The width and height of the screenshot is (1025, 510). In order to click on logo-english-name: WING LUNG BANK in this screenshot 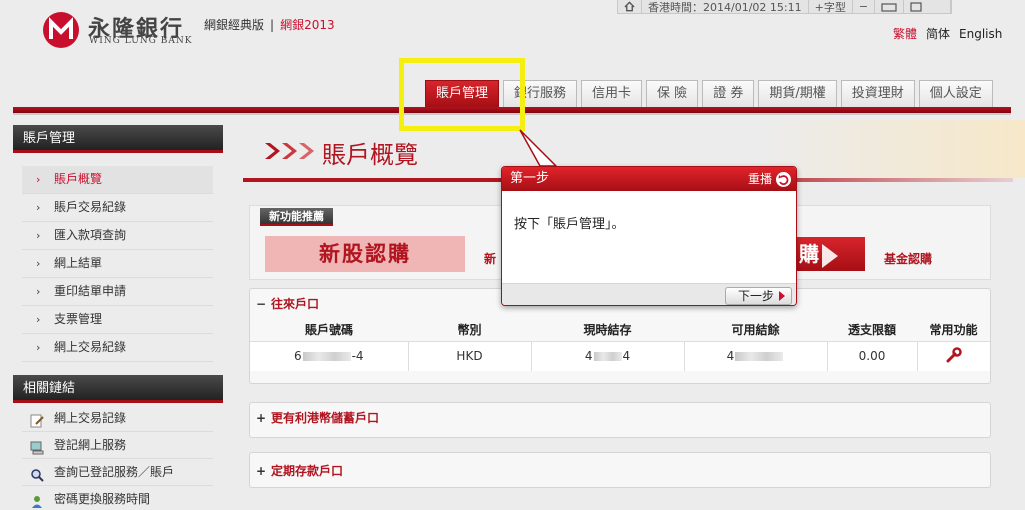, I will do `click(141, 41)`.